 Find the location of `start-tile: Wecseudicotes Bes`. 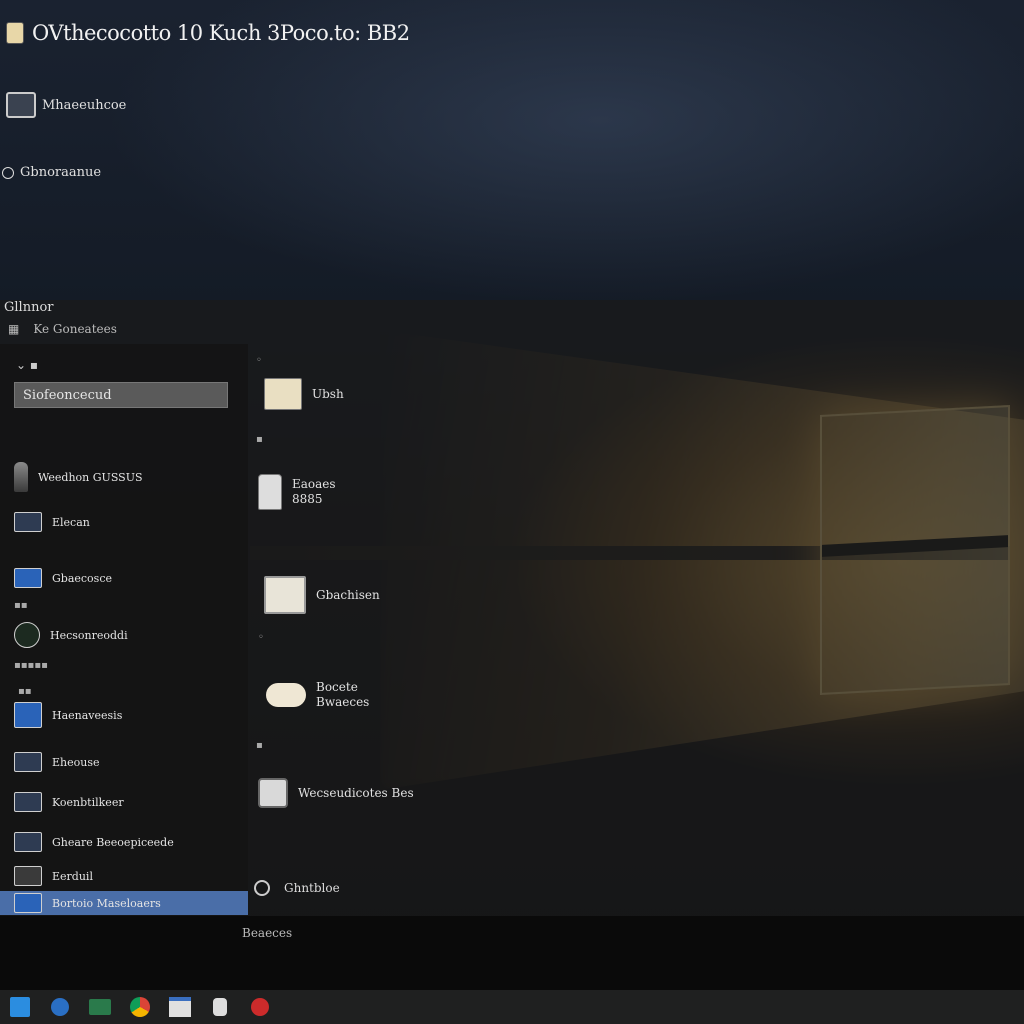

start-tile: Wecseudicotes Bes is located at coordinates (336, 793).